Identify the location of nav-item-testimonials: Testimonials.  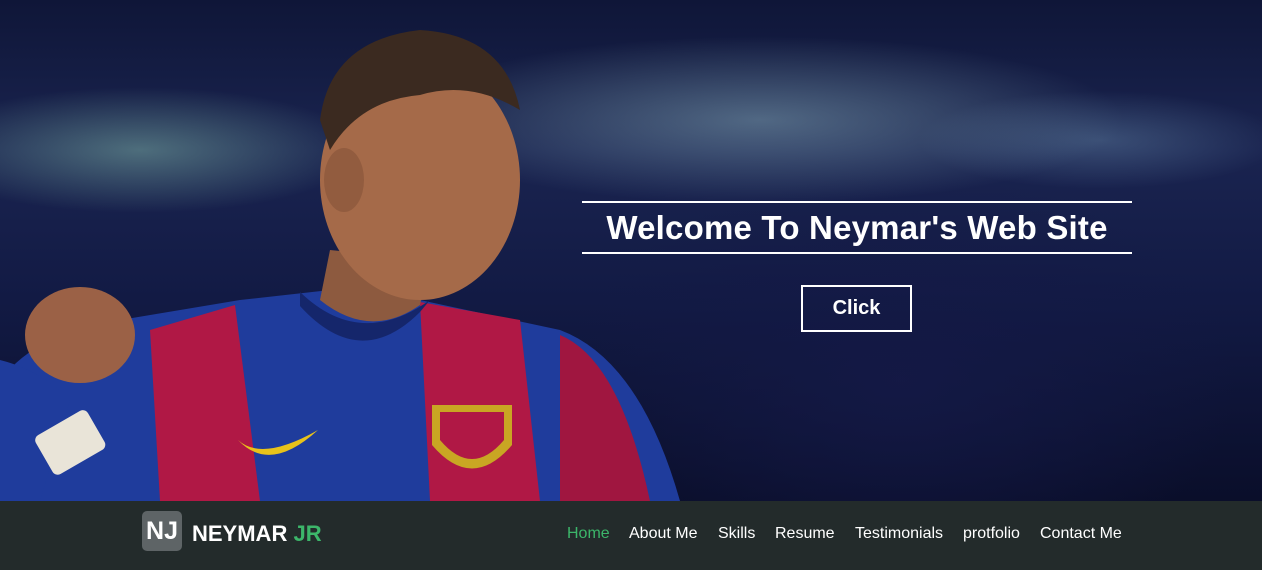
(899, 534).